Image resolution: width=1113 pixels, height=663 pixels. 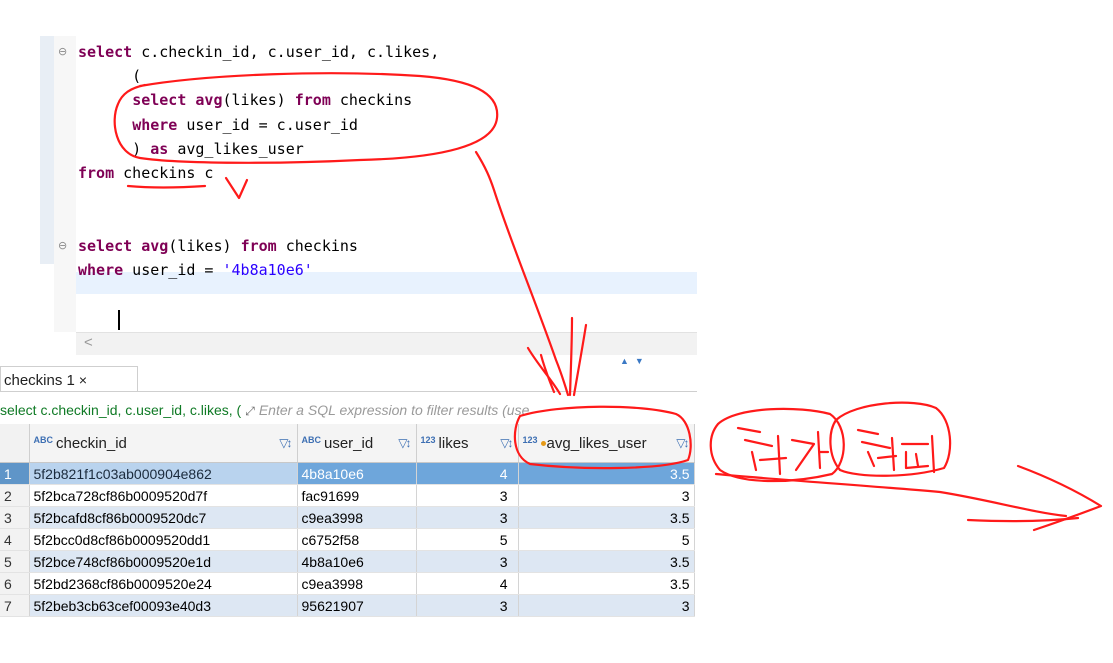 I want to click on bubble-left, so click(x=777, y=445).